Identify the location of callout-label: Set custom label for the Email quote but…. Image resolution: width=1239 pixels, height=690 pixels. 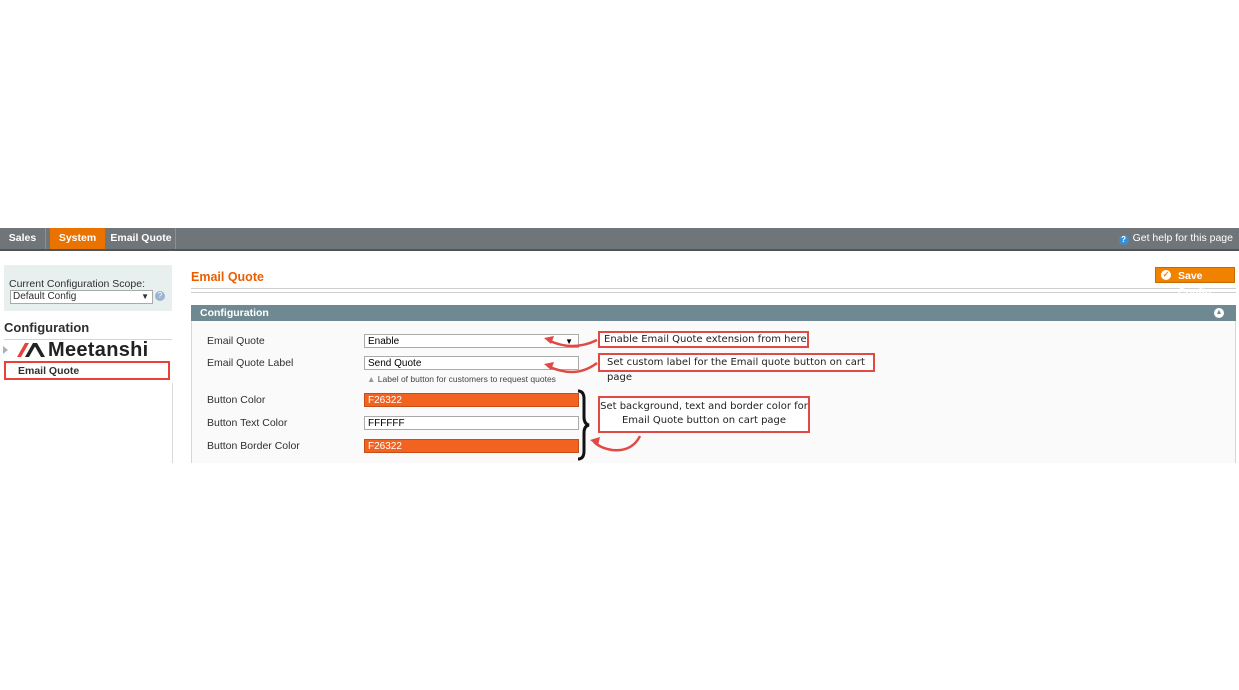
(736, 368).